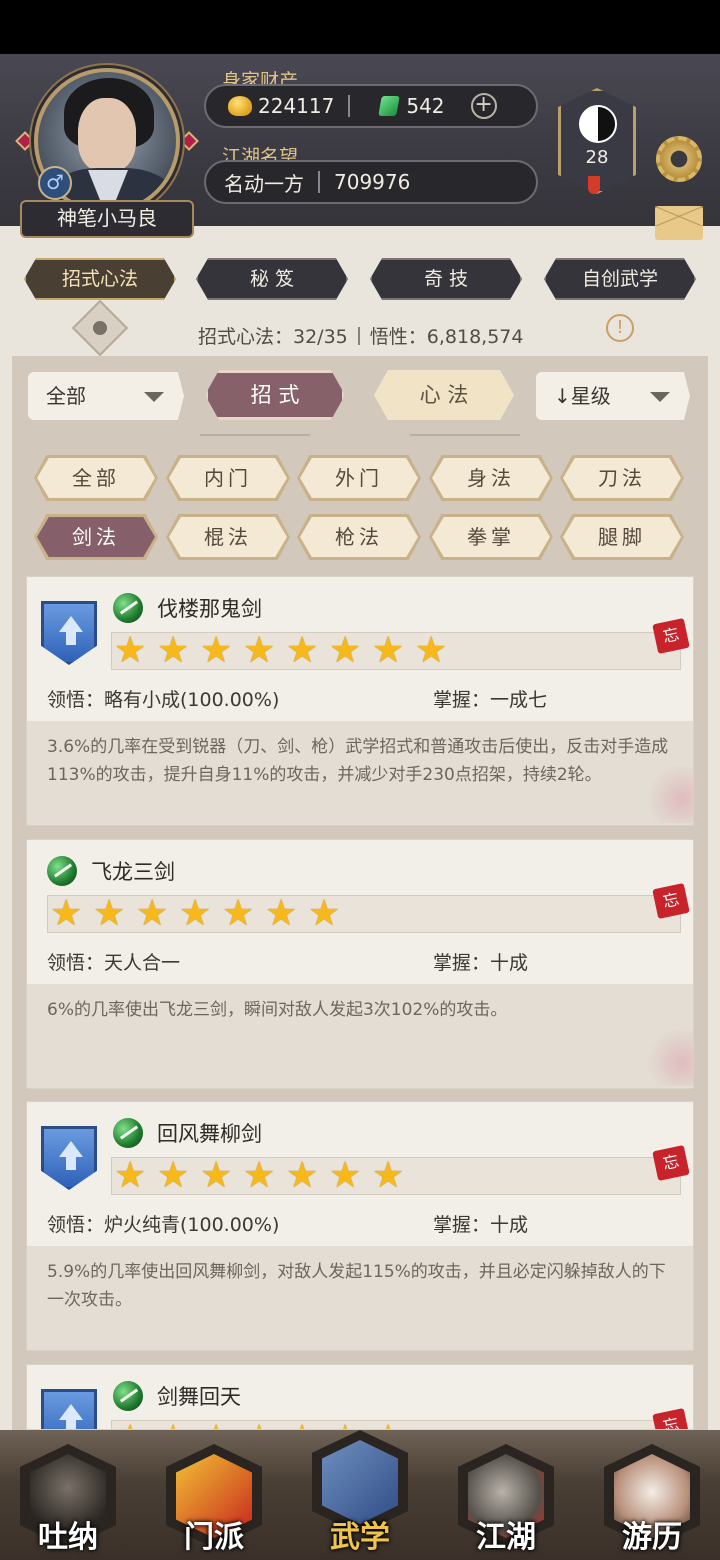  What do you see at coordinates (620, 328) in the screenshot?
I see `info-icon: !` at bounding box center [620, 328].